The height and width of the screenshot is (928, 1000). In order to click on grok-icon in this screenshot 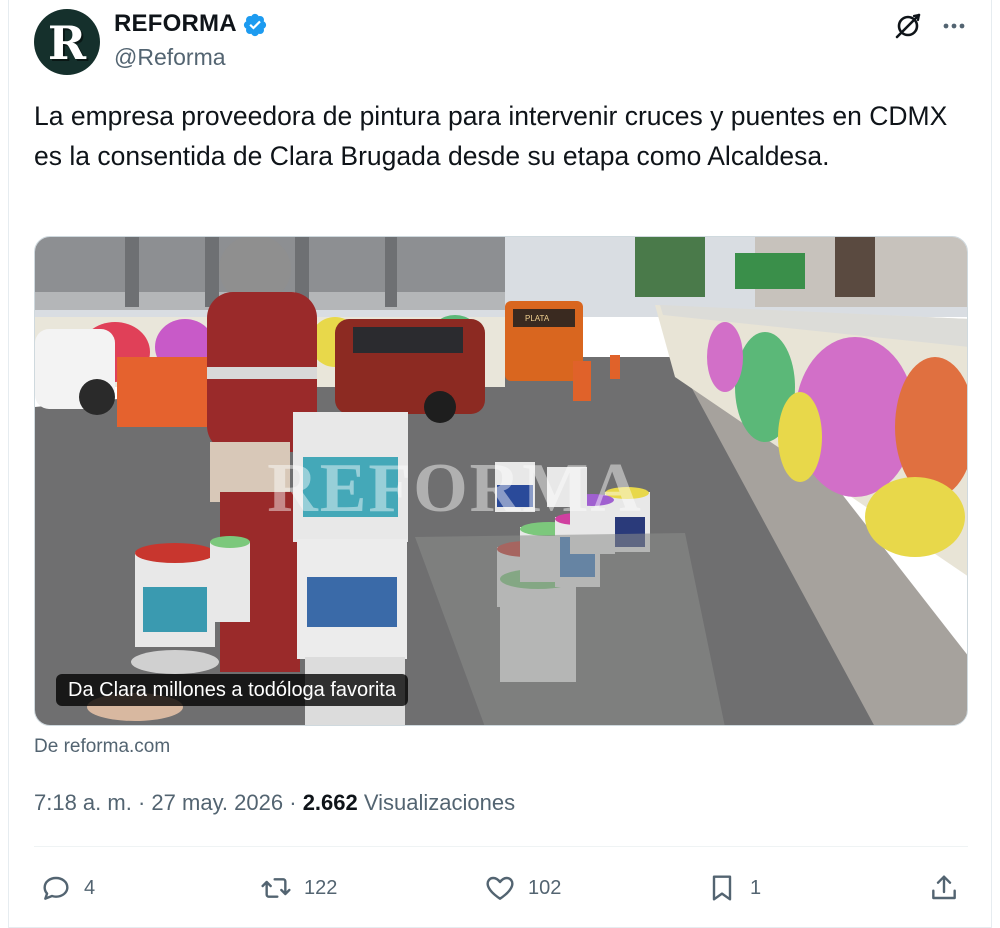, I will do `click(908, 26)`.